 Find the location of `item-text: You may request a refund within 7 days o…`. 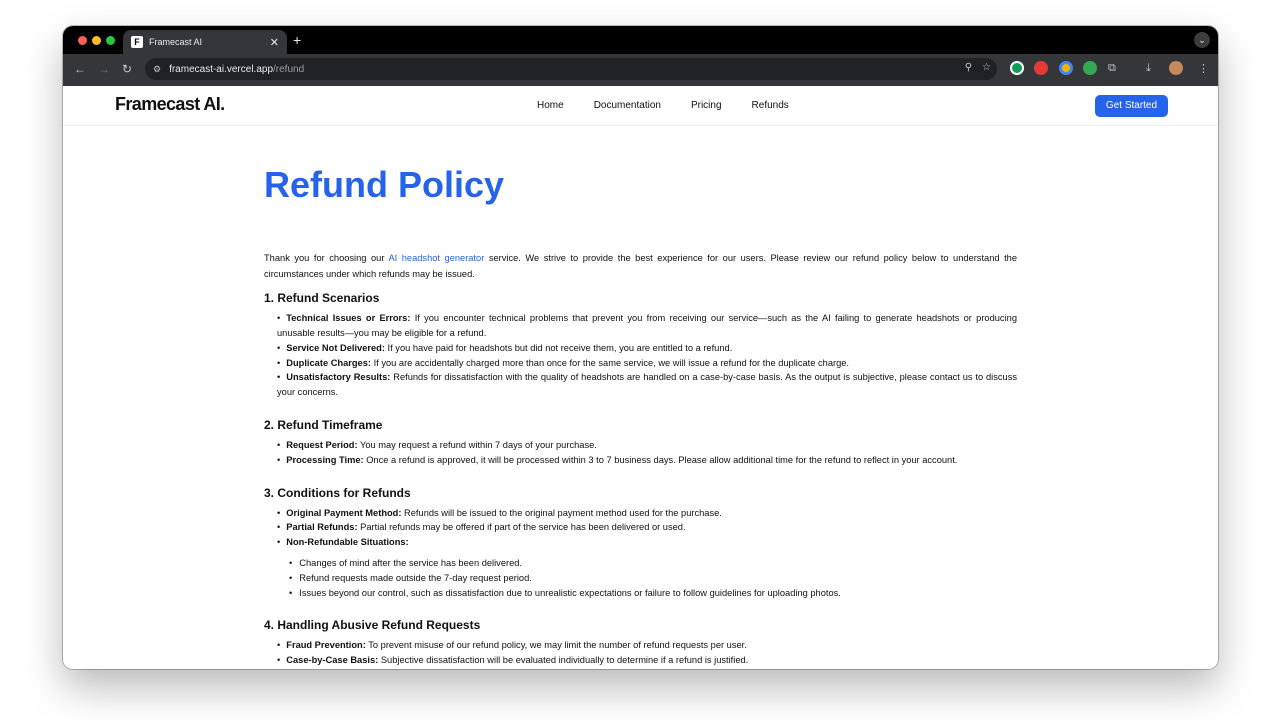

item-text: You may request a refund within 7 days o… is located at coordinates (477, 444).